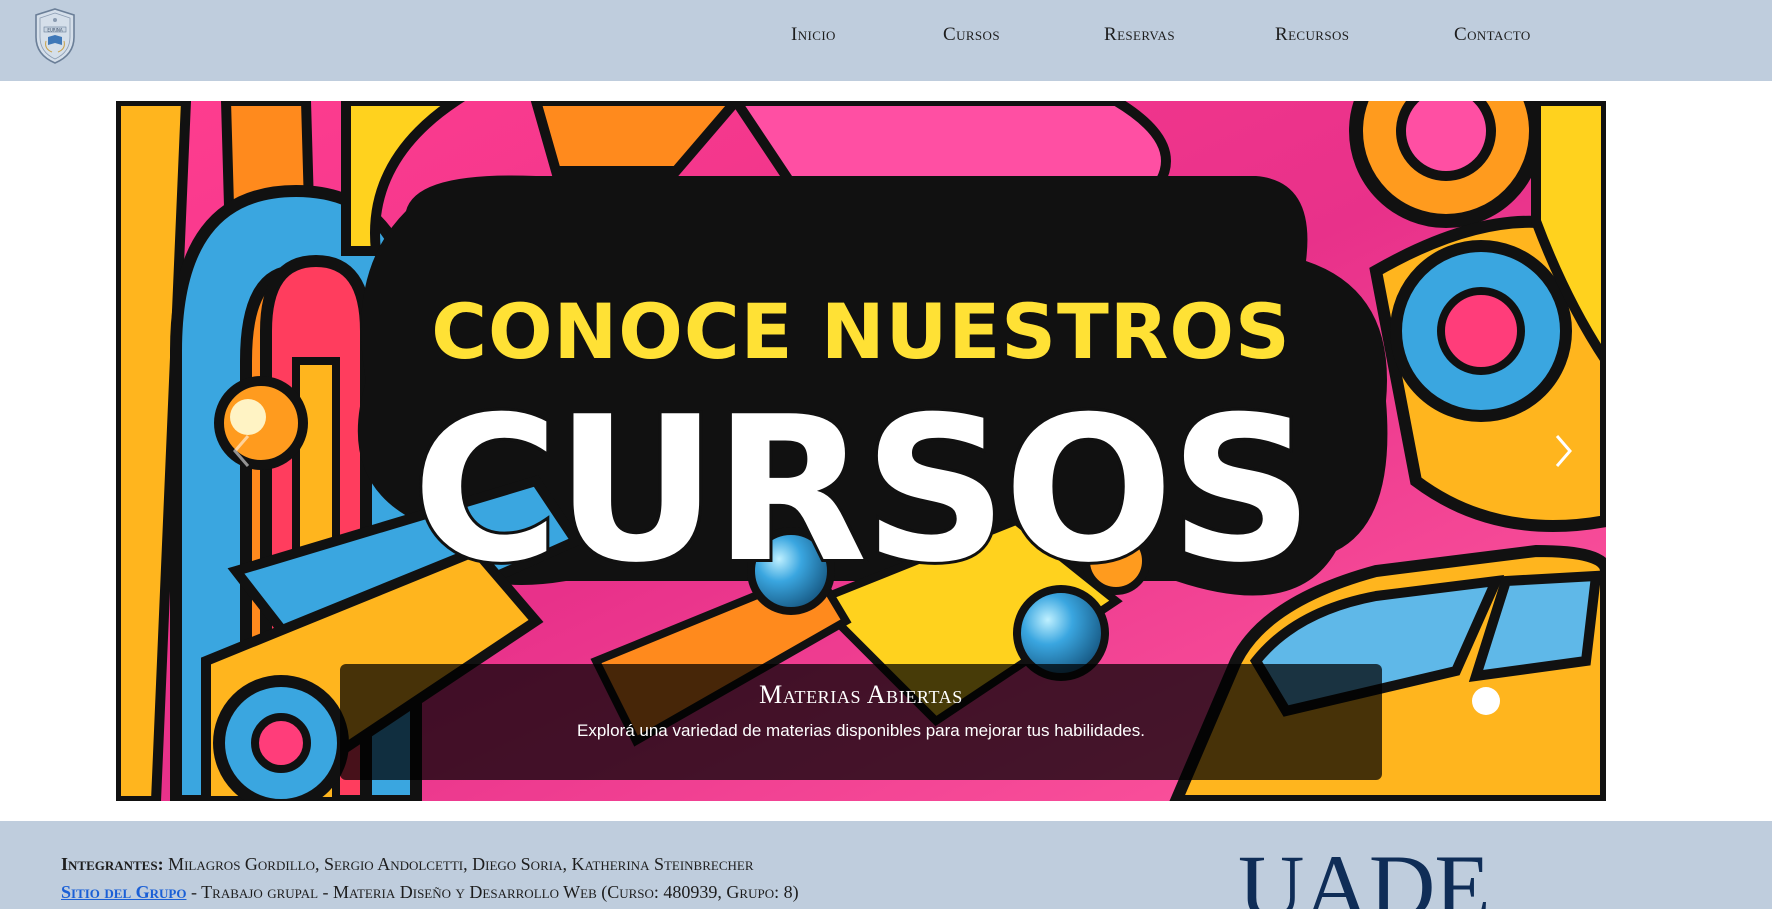  I want to click on slide-headline-main: CURSOS, so click(862, 490).